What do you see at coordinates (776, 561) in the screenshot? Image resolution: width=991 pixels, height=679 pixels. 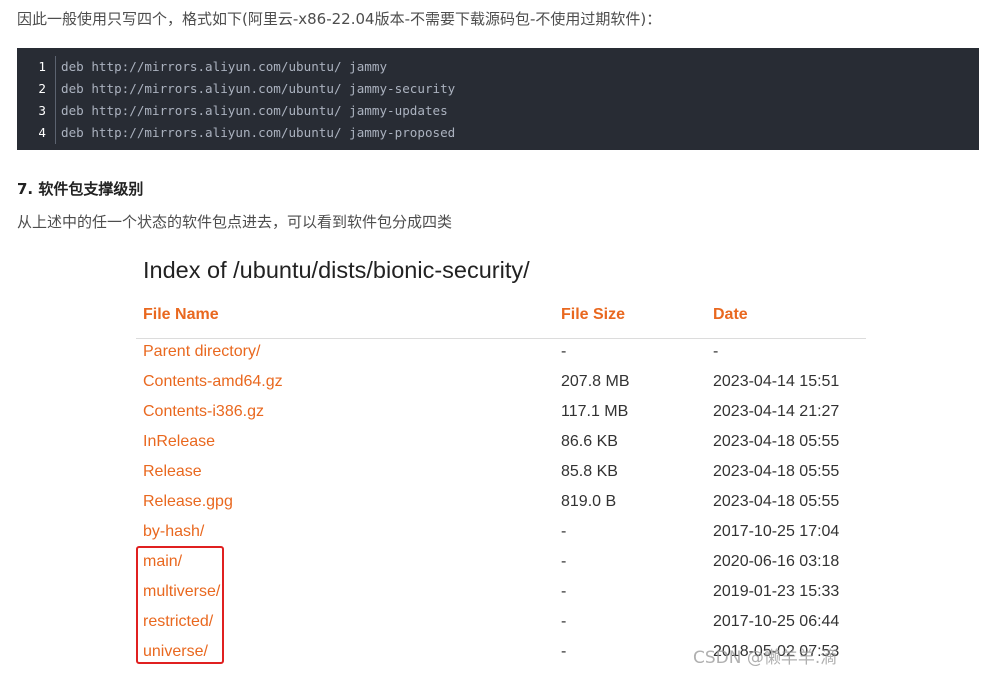 I see `file-date: 2020-06-16 03:18` at bounding box center [776, 561].